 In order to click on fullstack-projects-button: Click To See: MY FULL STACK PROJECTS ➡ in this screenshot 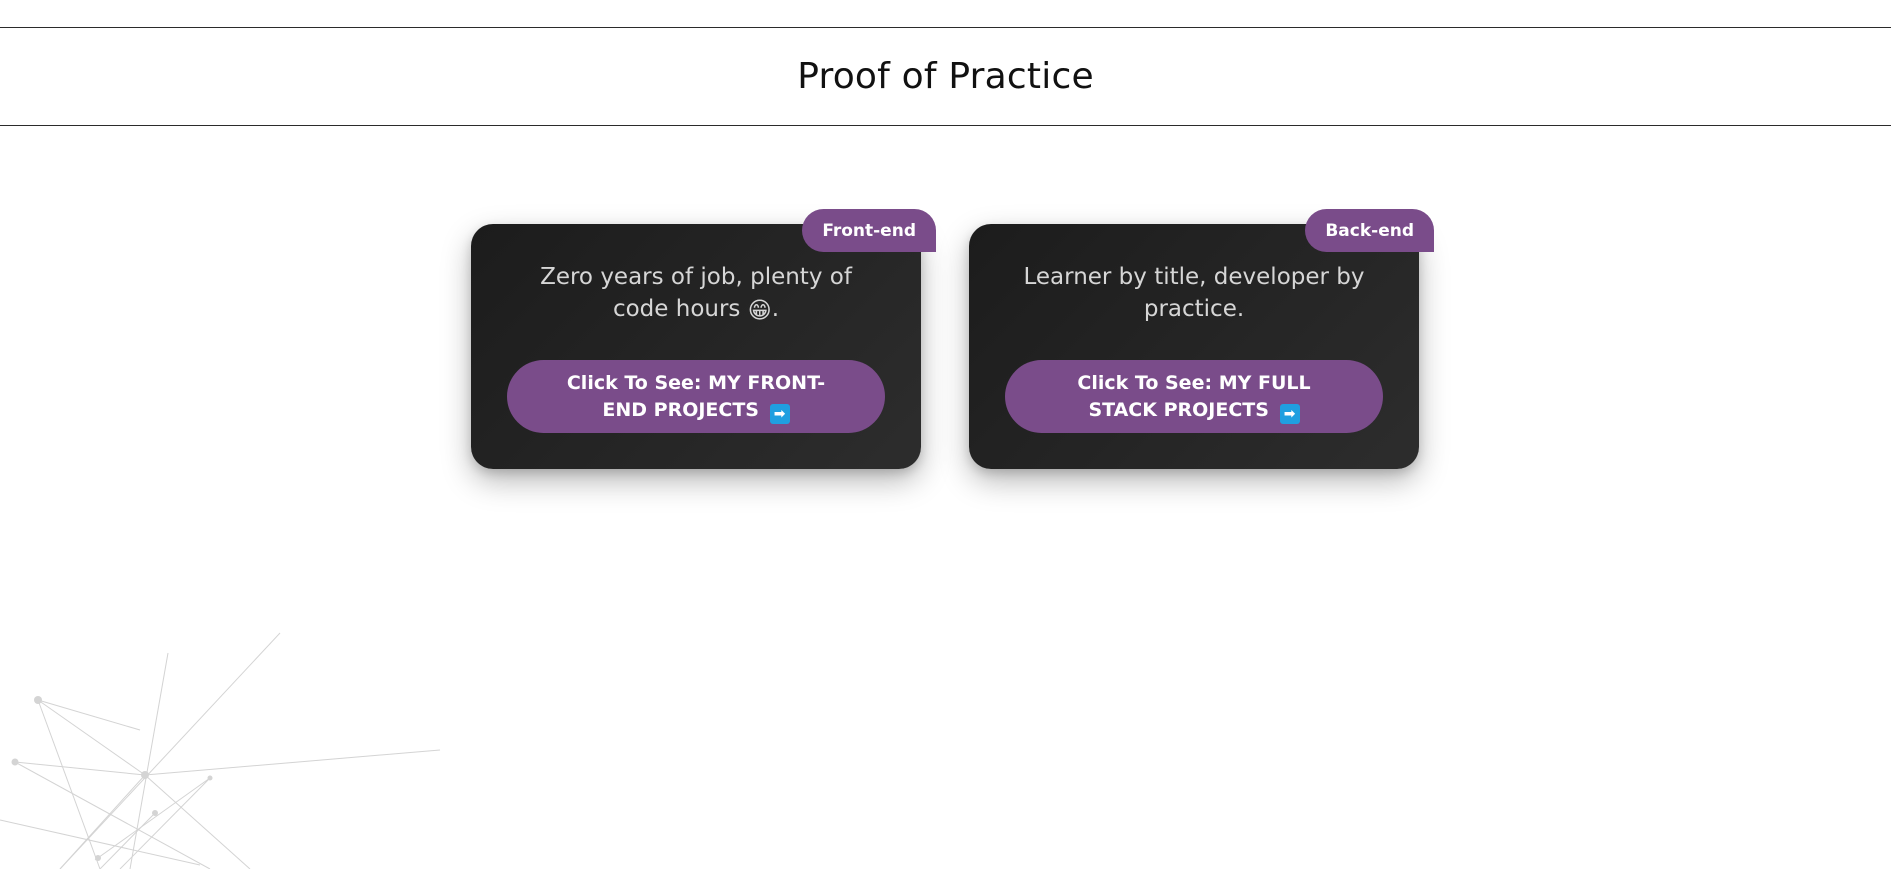, I will do `click(1194, 396)`.